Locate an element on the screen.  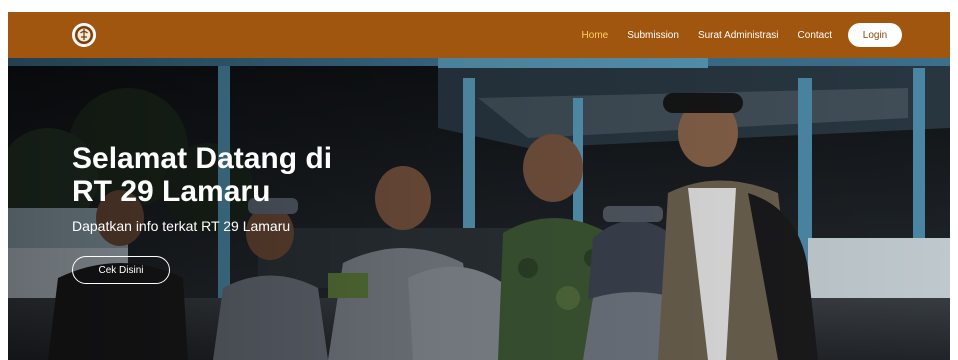
nav-submission-link: Submission is located at coordinates (653, 35).